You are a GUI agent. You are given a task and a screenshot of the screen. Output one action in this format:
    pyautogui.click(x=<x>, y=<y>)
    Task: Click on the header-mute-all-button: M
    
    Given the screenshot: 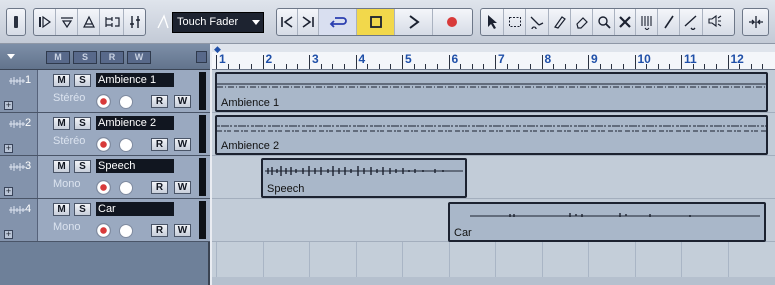 What is the action you would take?
    pyautogui.click(x=58, y=57)
    